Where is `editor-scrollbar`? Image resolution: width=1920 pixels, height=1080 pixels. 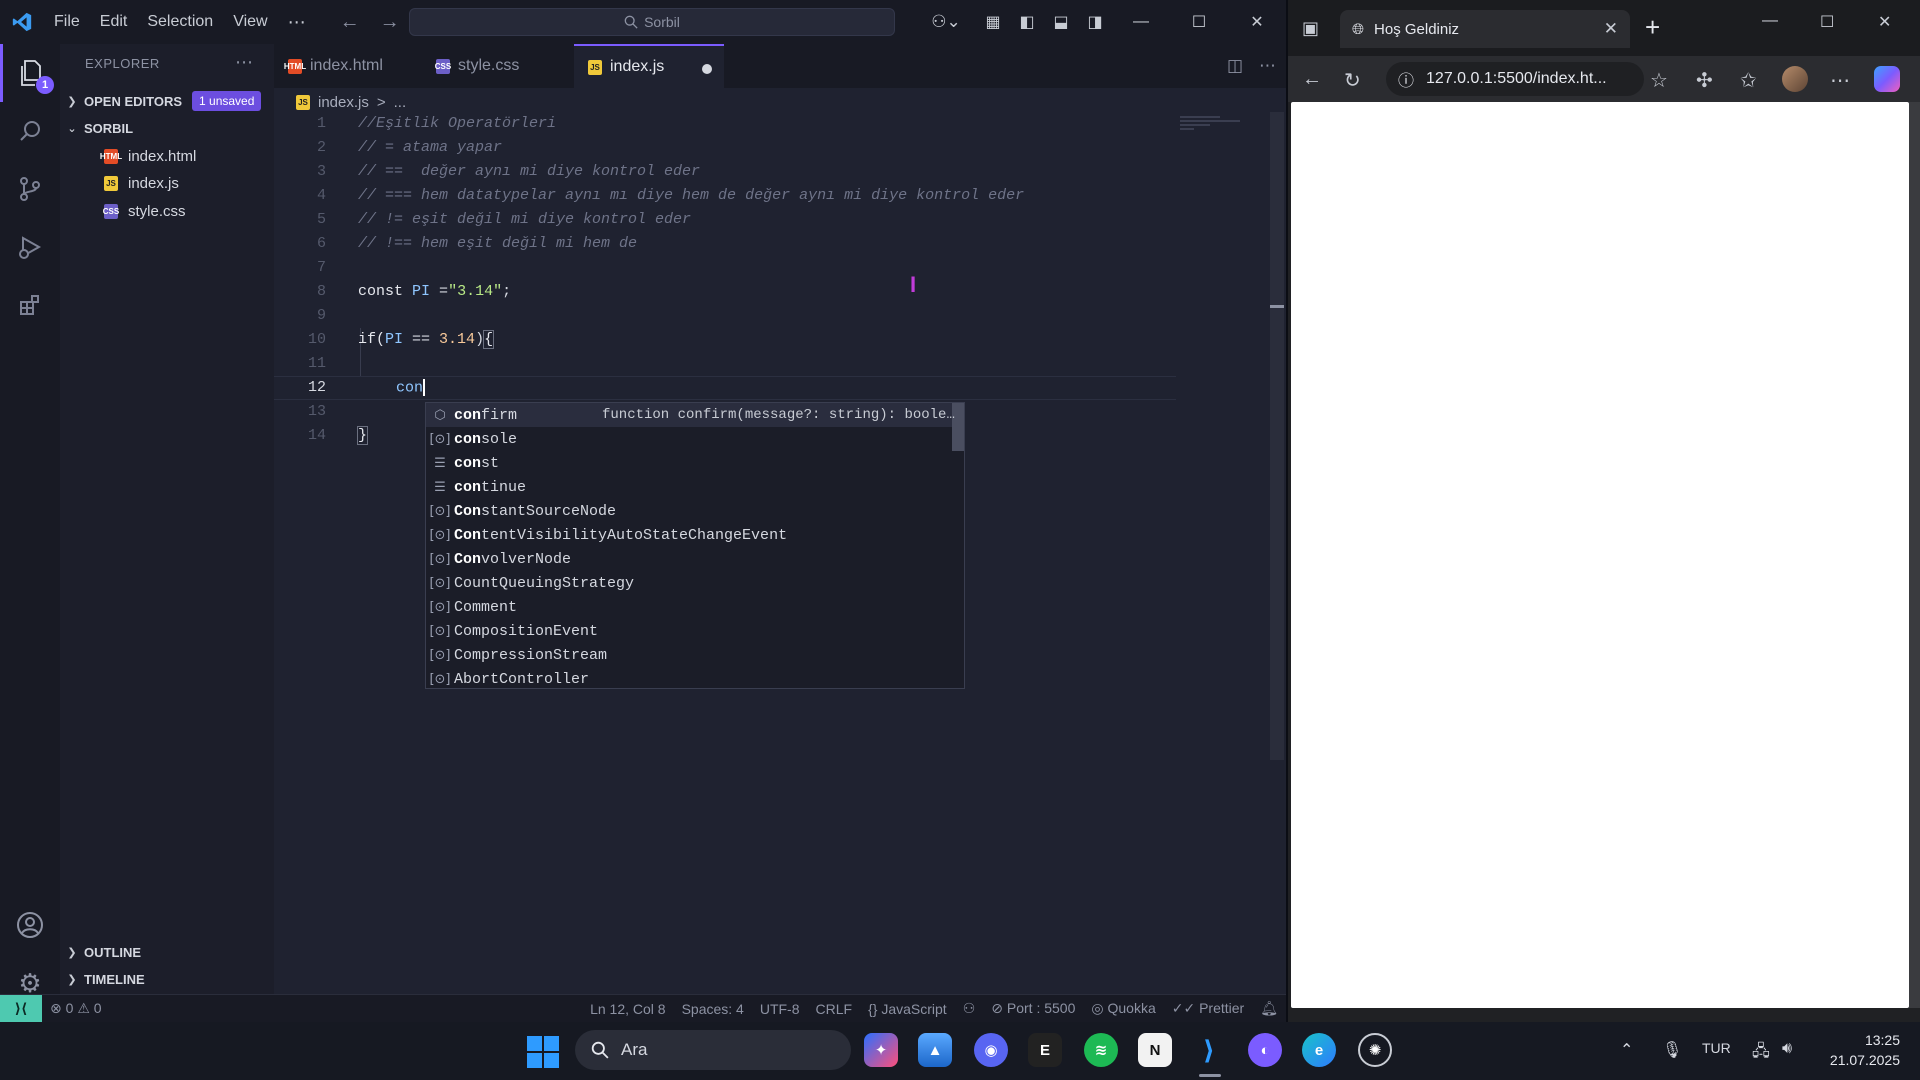 editor-scrollbar is located at coordinates (1277, 436).